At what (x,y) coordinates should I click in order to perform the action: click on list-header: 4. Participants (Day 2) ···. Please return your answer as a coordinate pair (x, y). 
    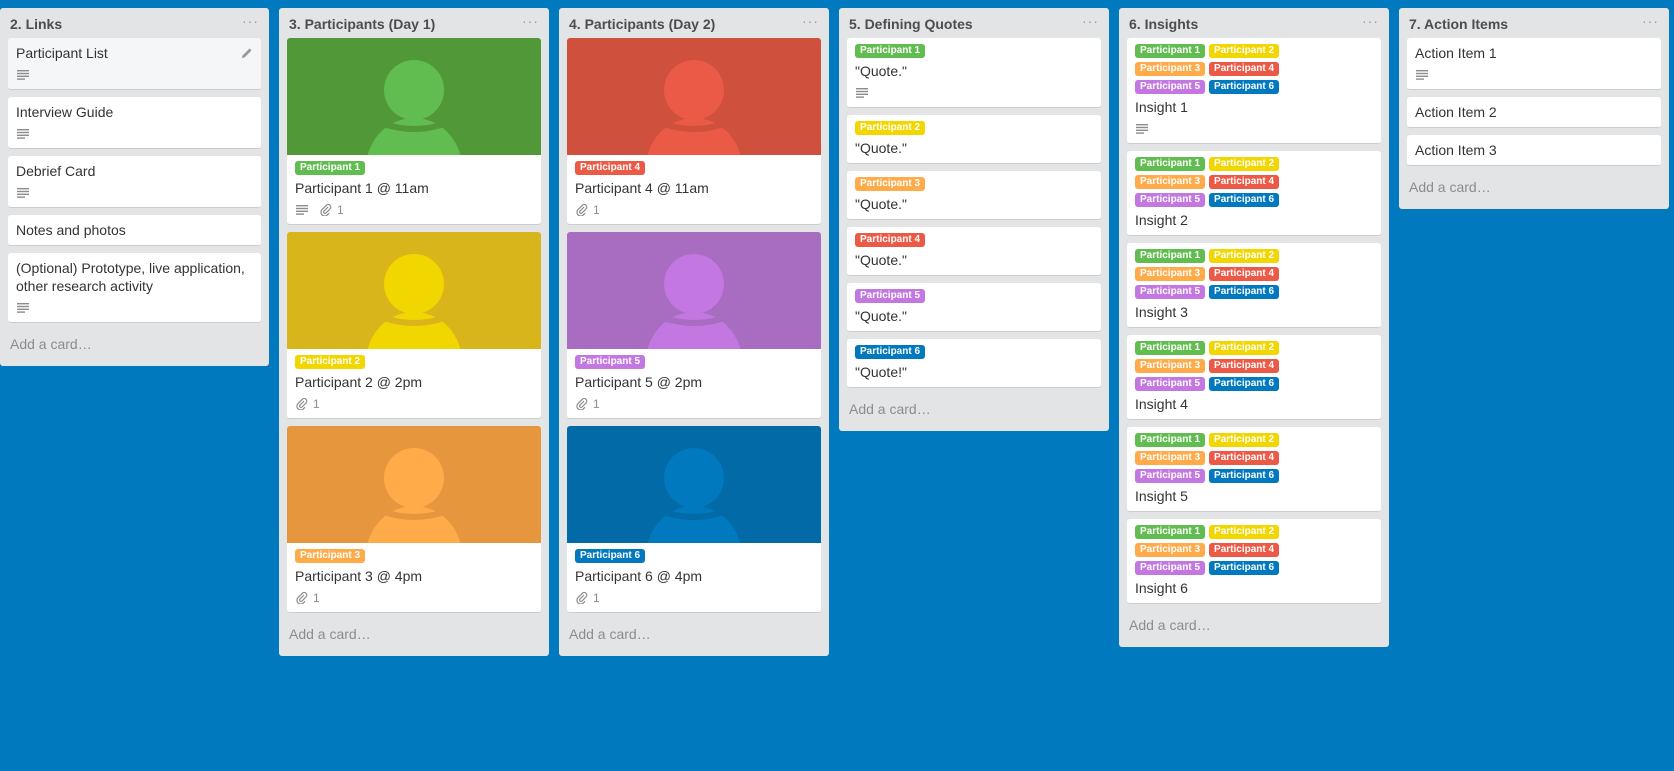
    Looking at the image, I should click on (694, 23).